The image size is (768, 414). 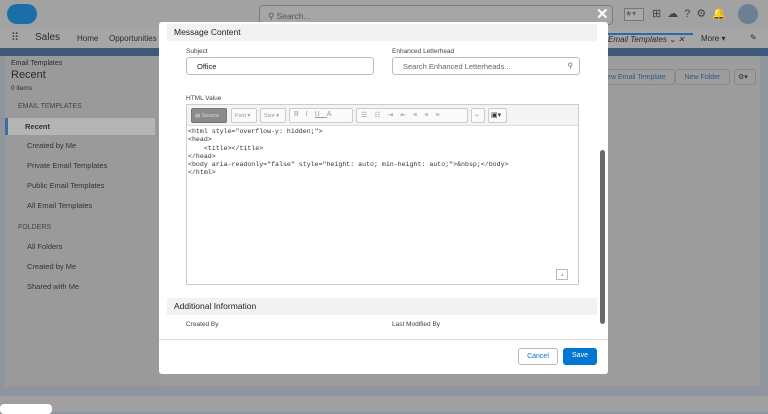 I want to click on source-label: Source, so click(x=210, y=116).